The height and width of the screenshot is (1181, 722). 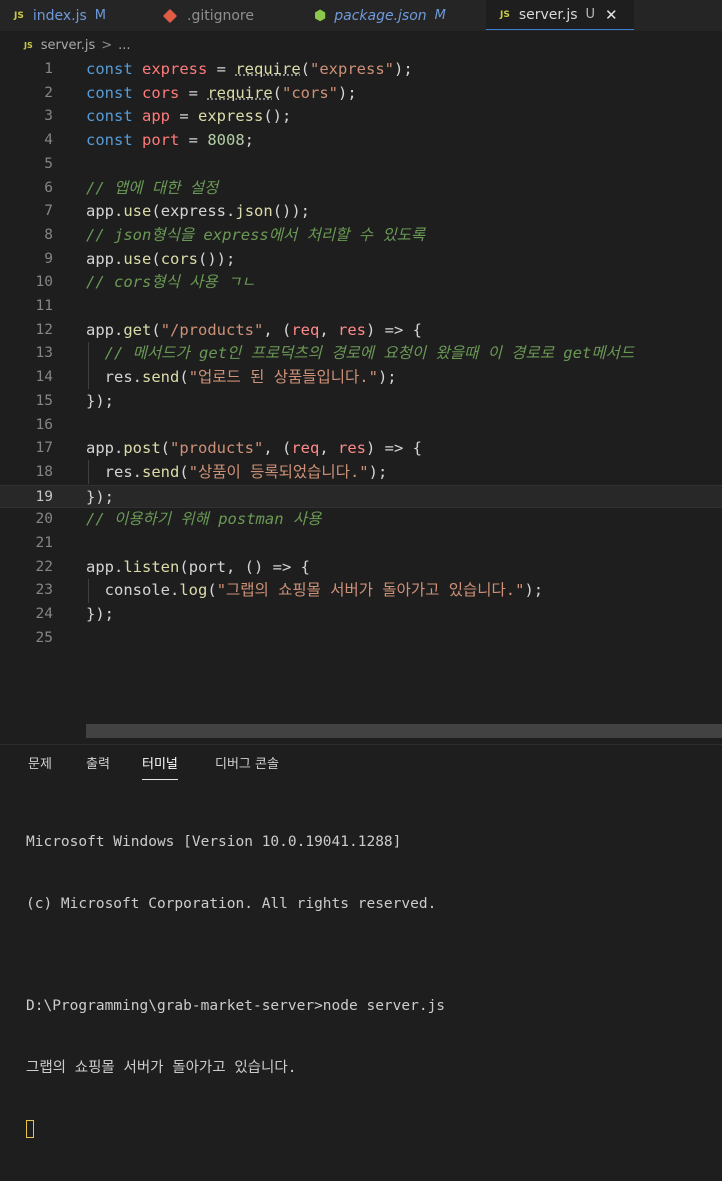 I want to click on code-line: 24});, so click(x=361, y=615).